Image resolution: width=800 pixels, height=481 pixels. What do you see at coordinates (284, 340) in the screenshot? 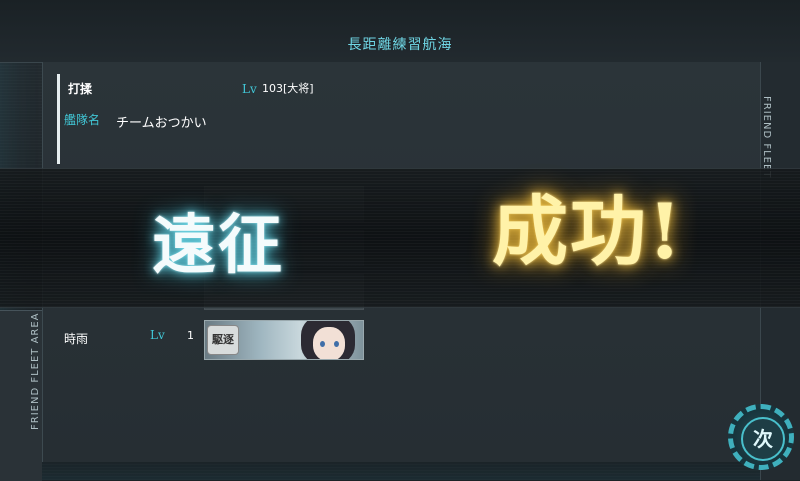
I see `ship-portrait: 駆逐` at bounding box center [284, 340].